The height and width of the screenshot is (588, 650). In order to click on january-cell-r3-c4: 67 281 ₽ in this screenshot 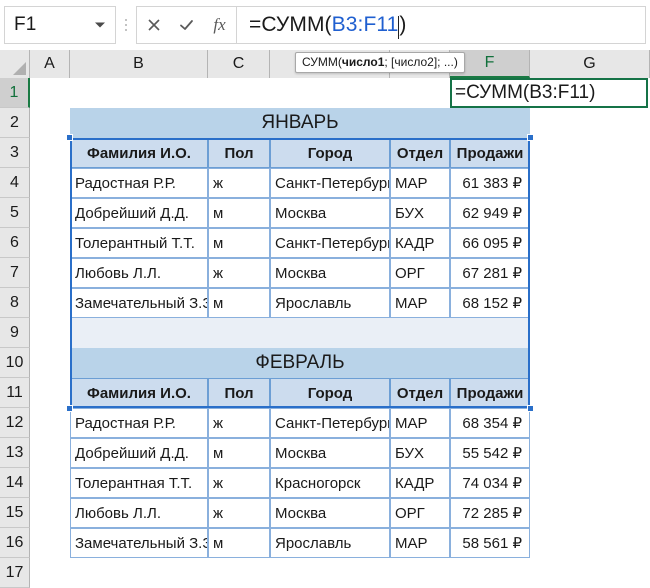, I will do `click(490, 273)`.